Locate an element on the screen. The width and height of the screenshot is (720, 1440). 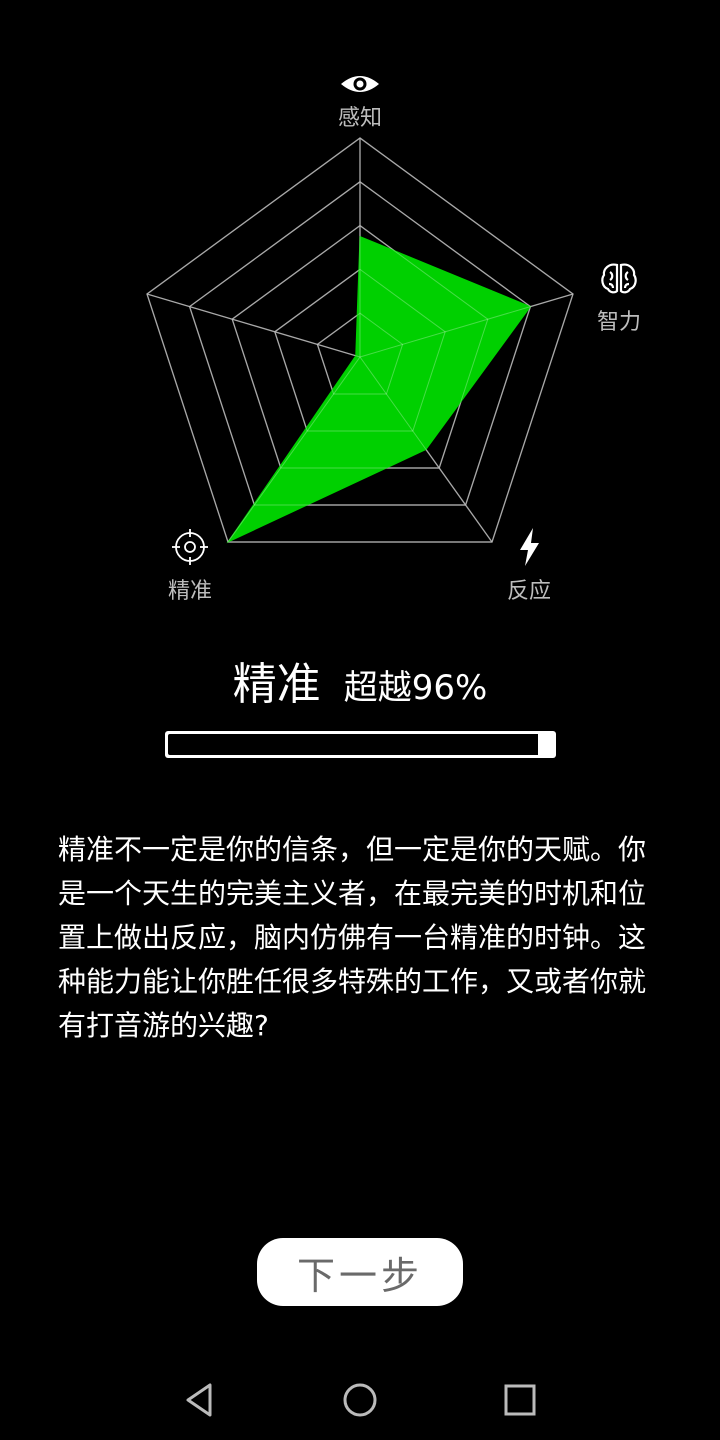
axis-label-reaction: 反应 is located at coordinates (529, 591).